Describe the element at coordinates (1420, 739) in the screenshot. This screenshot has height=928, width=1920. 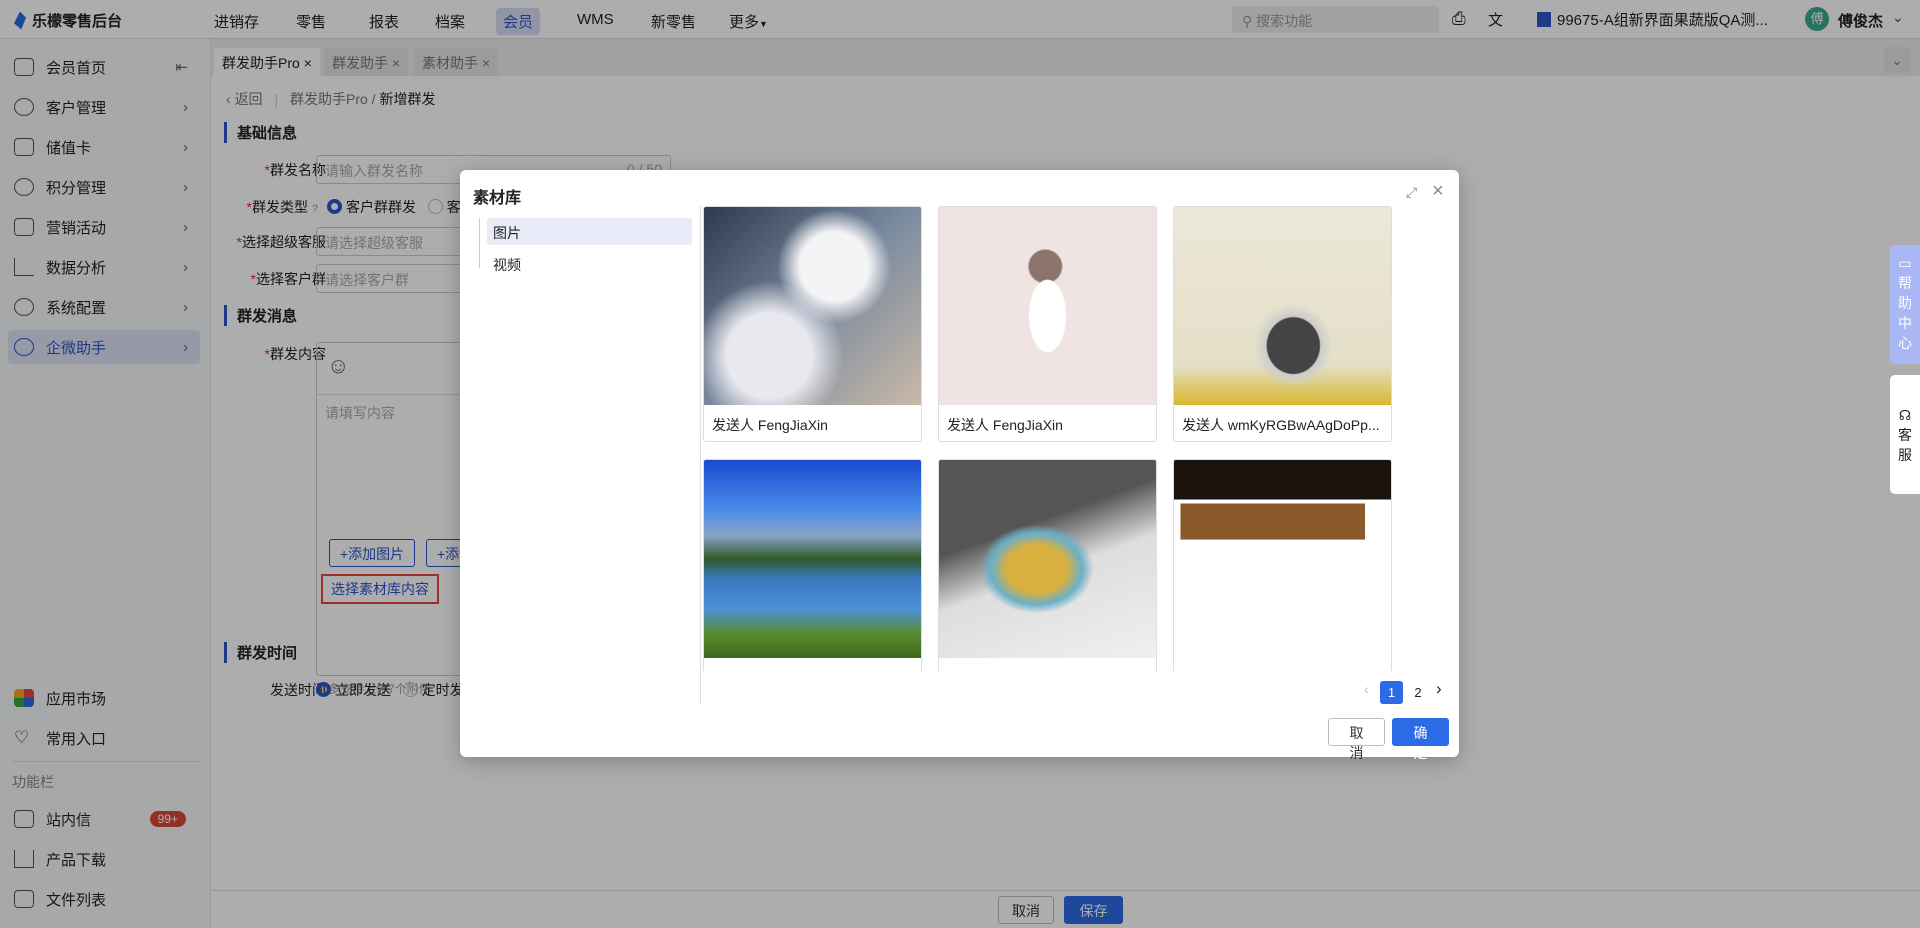
I see `modal-confirm-button: 确 定` at that location.